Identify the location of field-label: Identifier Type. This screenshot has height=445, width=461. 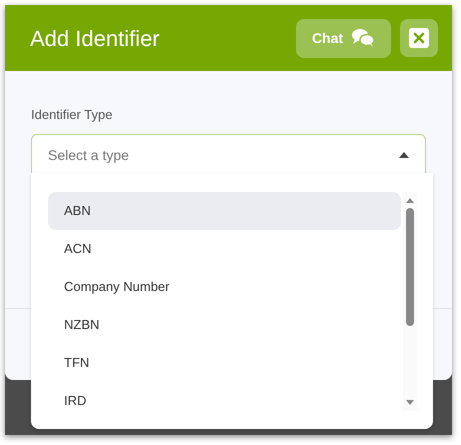
(72, 115).